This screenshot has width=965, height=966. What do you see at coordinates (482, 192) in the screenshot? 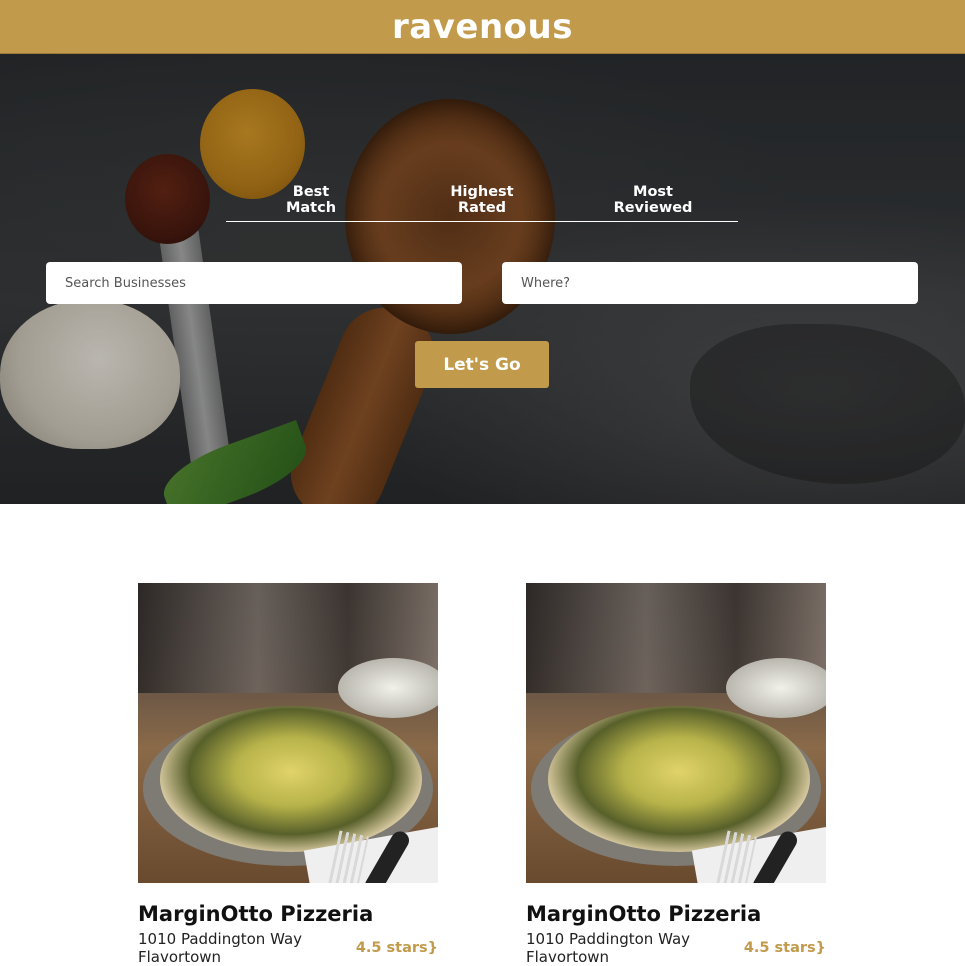
I see `sort-label-line1: Highest` at bounding box center [482, 192].